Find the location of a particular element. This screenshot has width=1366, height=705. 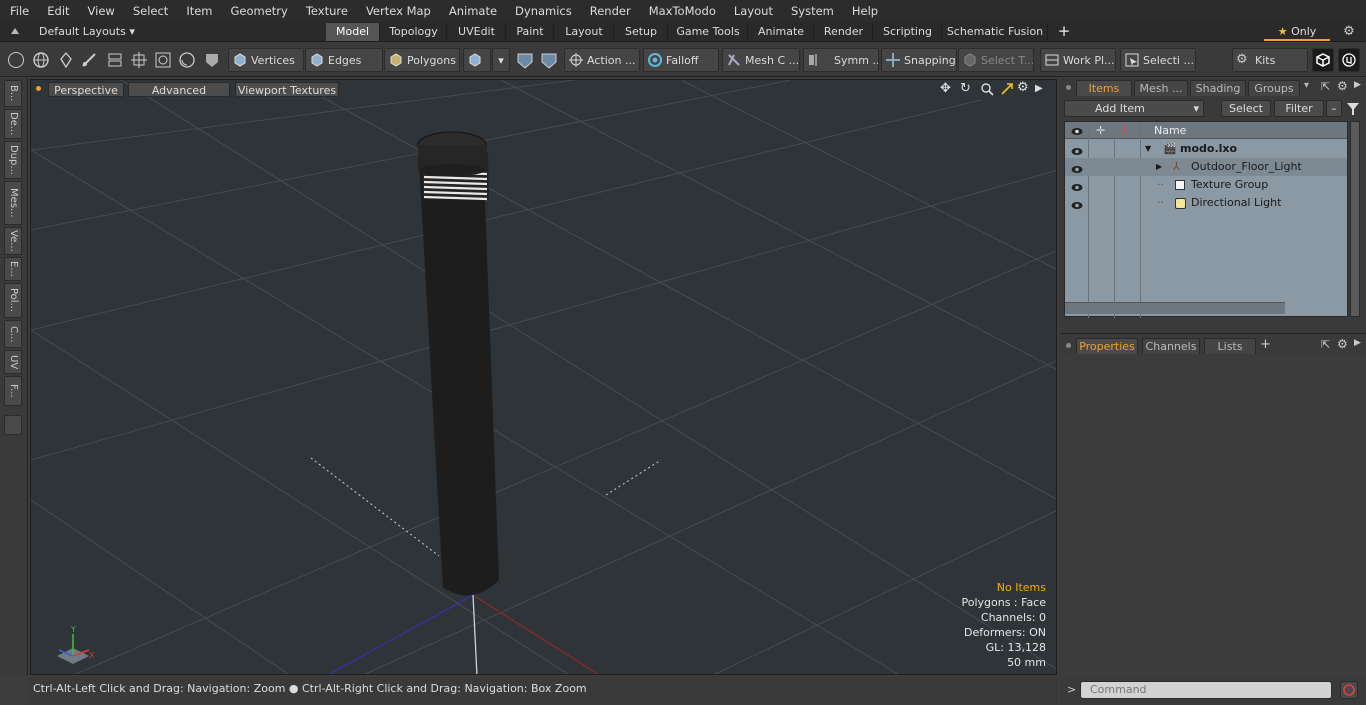

menu-system: System is located at coordinates (811, 11).